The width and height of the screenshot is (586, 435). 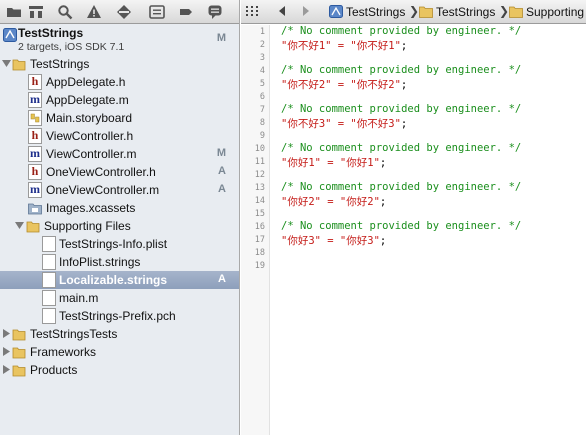 What do you see at coordinates (157, 12) in the screenshot?
I see `list-icon` at bounding box center [157, 12].